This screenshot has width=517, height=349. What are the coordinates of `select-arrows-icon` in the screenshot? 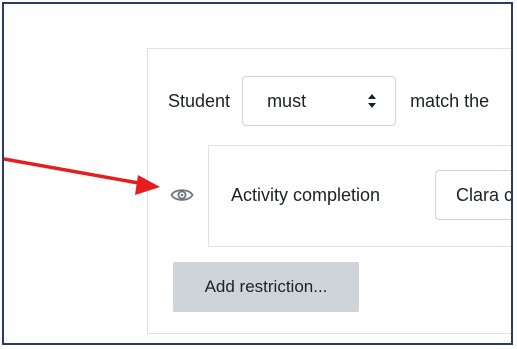 It's located at (372, 101).